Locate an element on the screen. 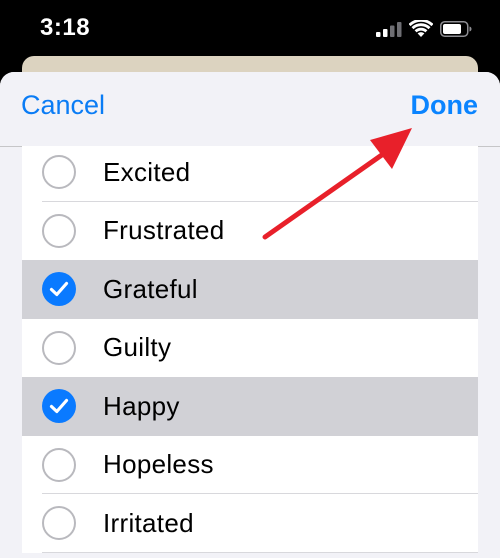  emotion-row-happy: Happy is located at coordinates (250, 406).